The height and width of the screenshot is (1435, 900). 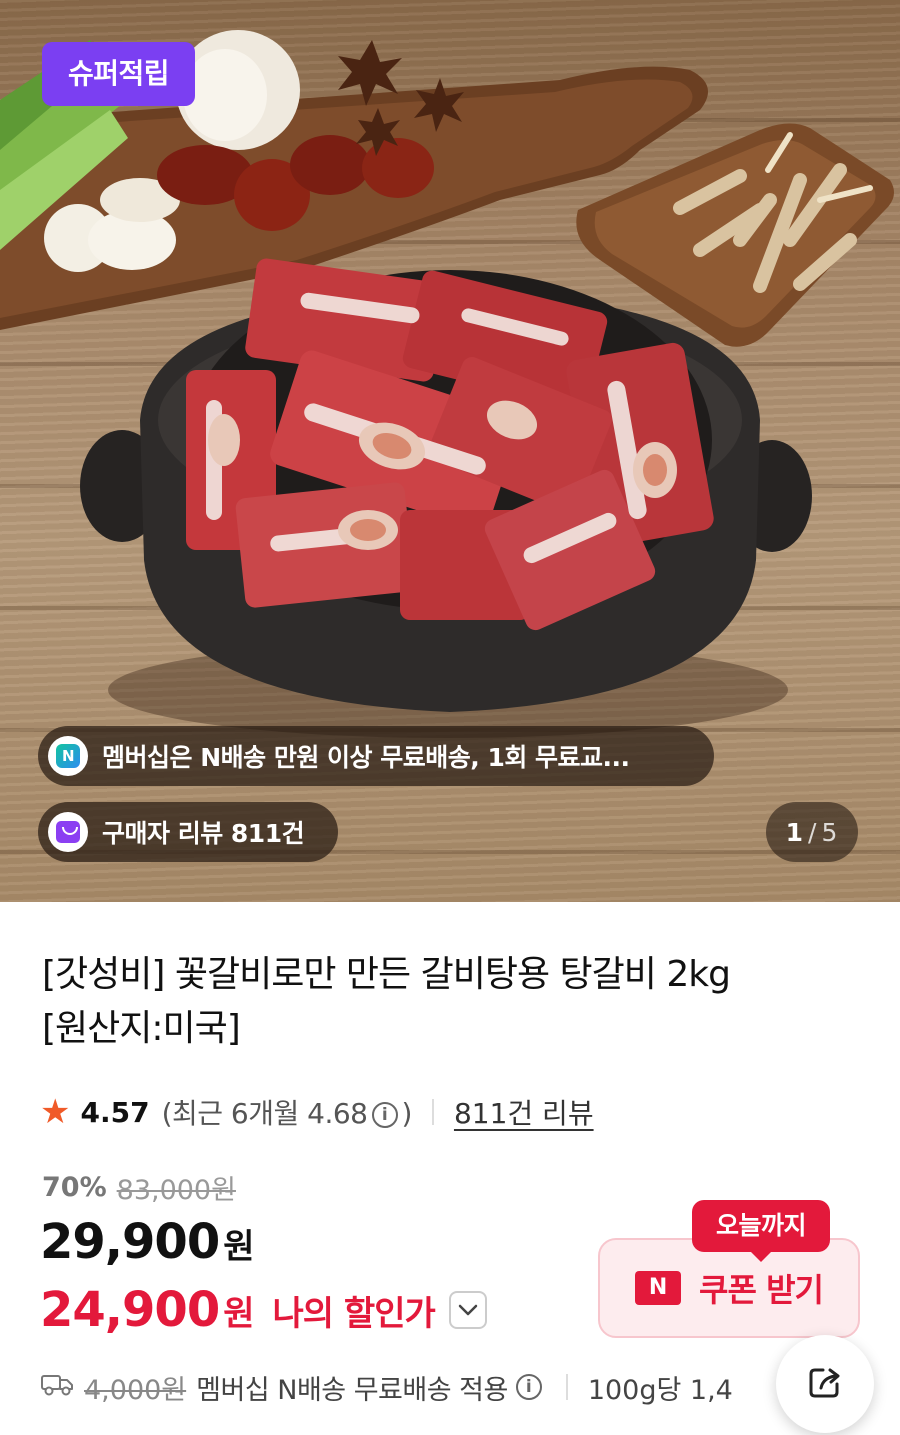 What do you see at coordinates (239, 1247) in the screenshot?
I see `sale-price-unit: 원` at bounding box center [239, 1247].